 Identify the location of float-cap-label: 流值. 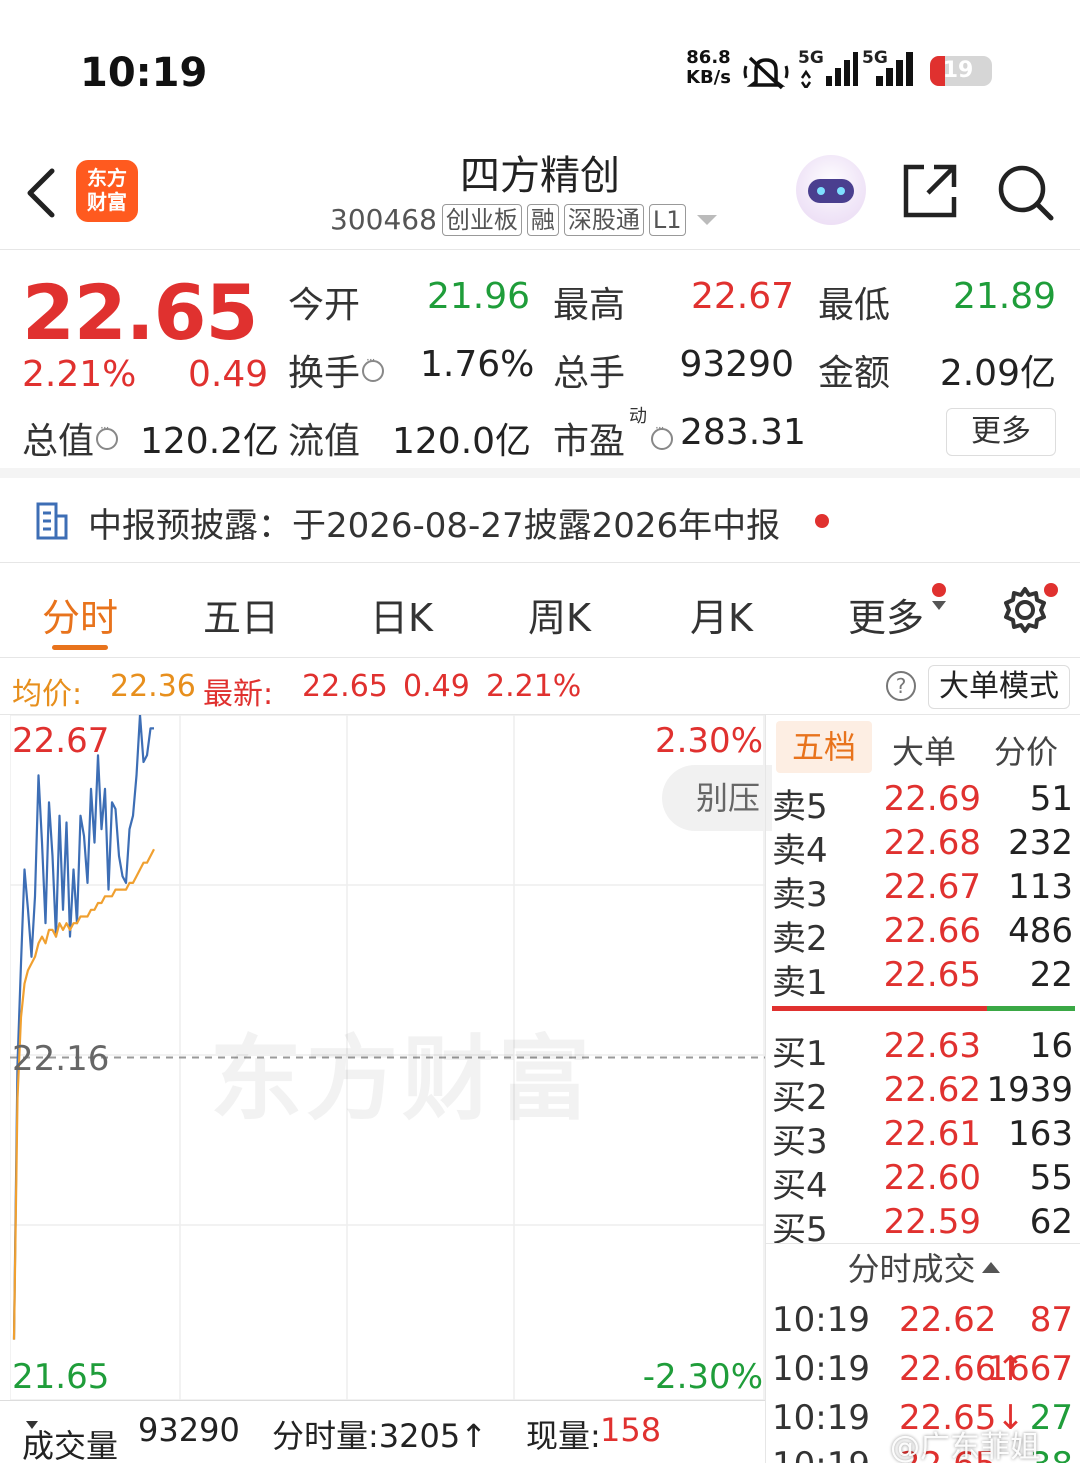
(324, 441).